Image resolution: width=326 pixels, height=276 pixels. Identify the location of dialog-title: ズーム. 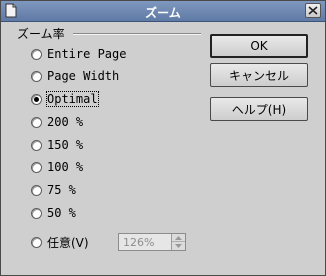
(163, 13).